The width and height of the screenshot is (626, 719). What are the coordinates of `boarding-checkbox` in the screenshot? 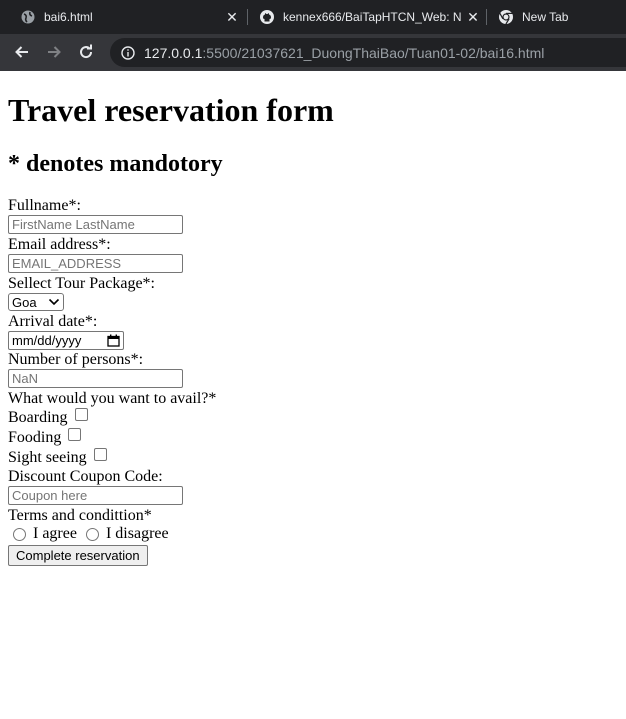 It's located at (81, 414).